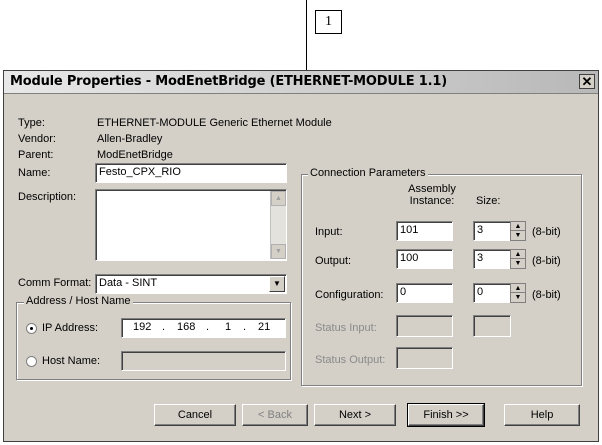  Describe the element at coordinates (278, 198) in the screenshot. I see `scroll-up-icon: ▲` at that location.